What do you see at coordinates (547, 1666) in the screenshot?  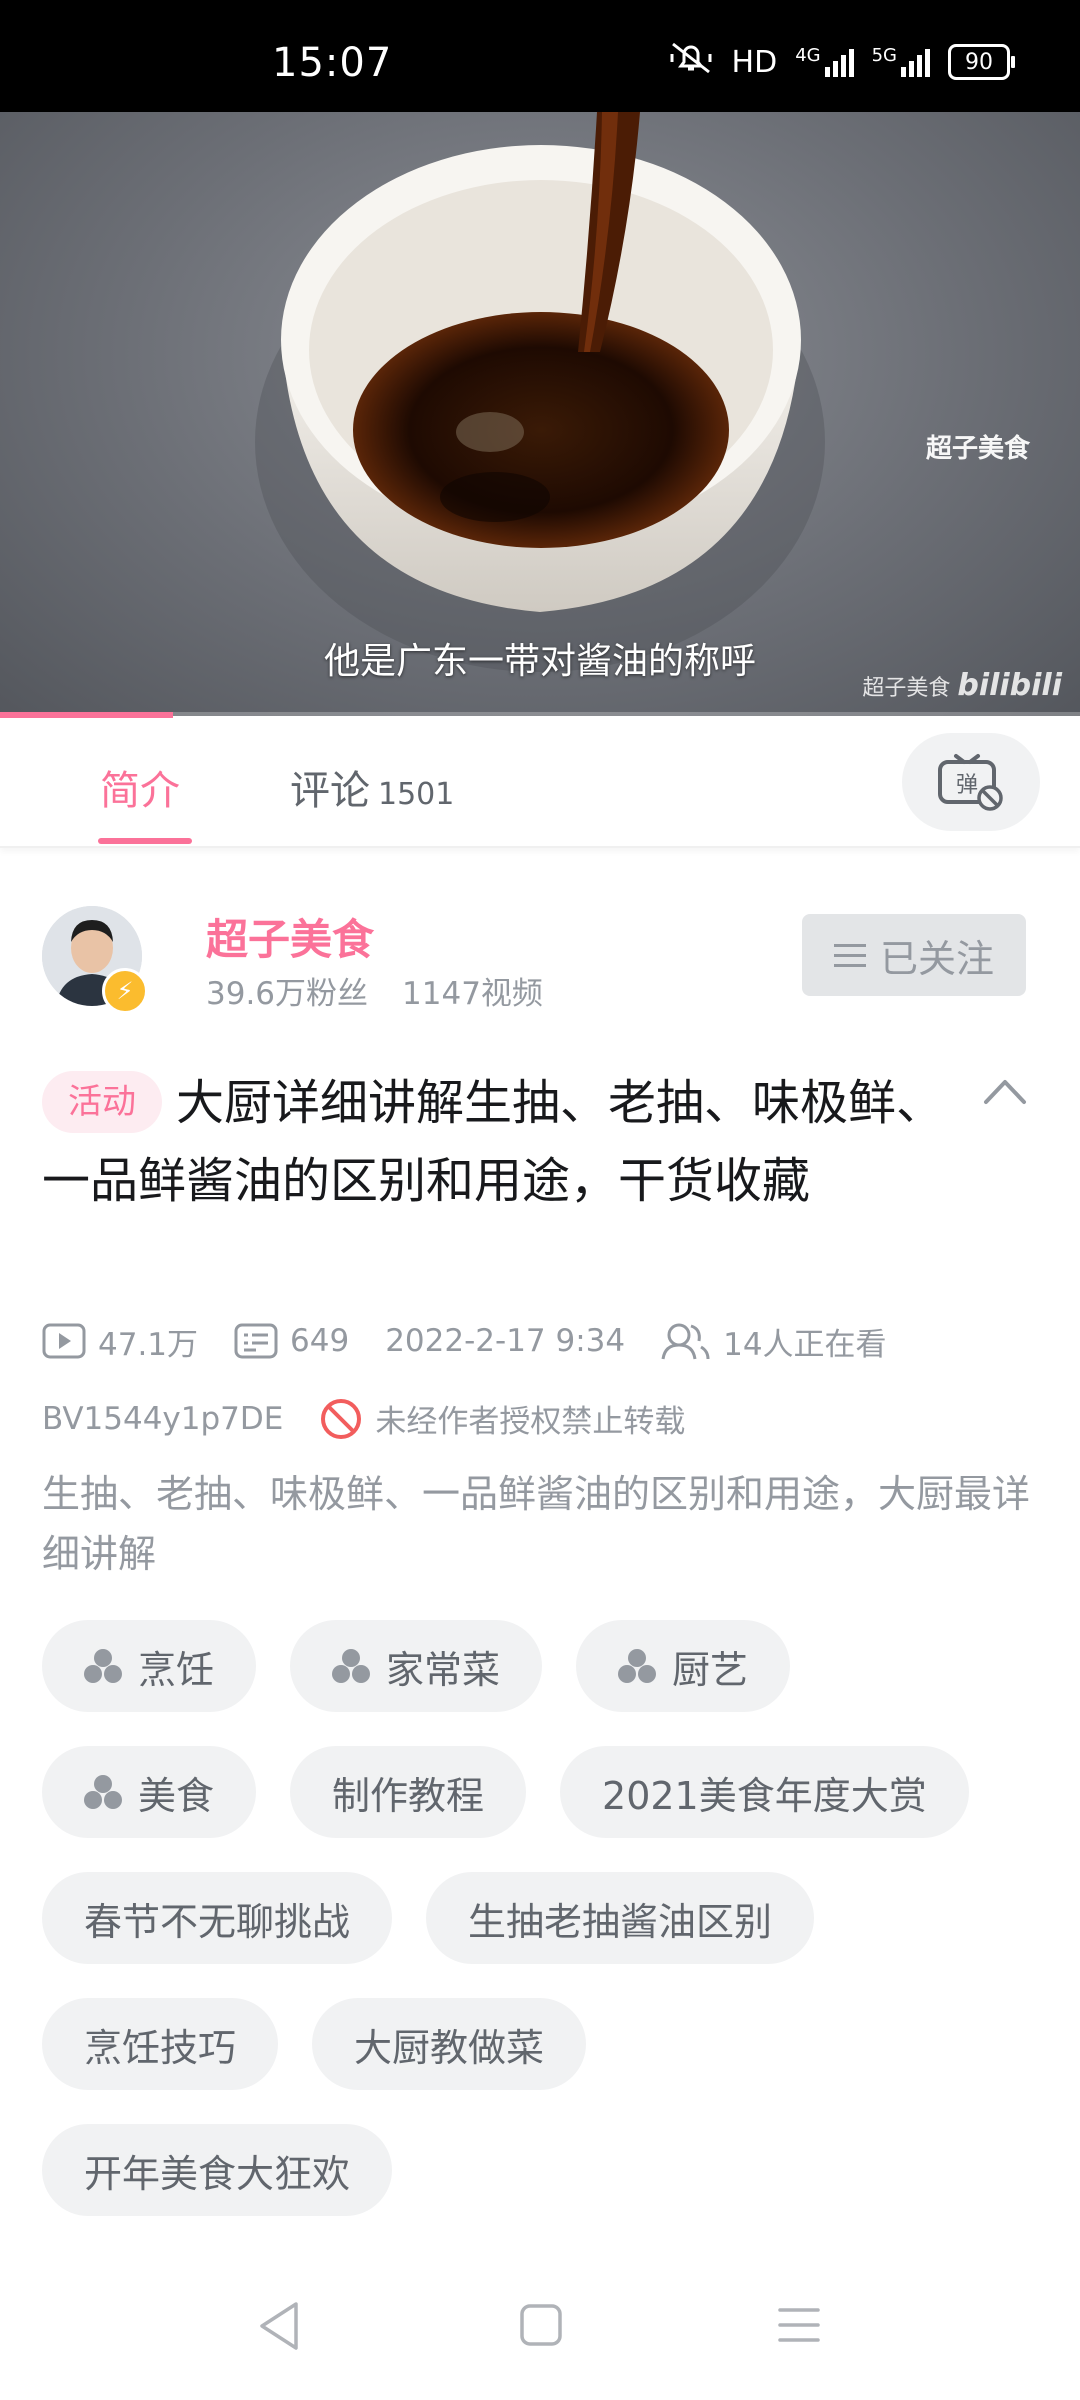 I see `tag-row: 烹饪 家常菜 厨艺` at bounding box center [547, 1666].